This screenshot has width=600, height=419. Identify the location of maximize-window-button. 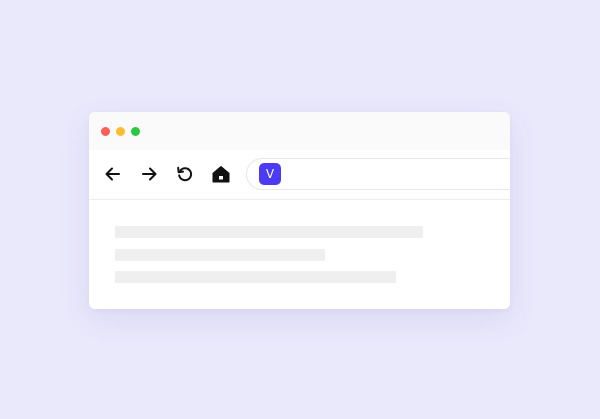
(135, 131).